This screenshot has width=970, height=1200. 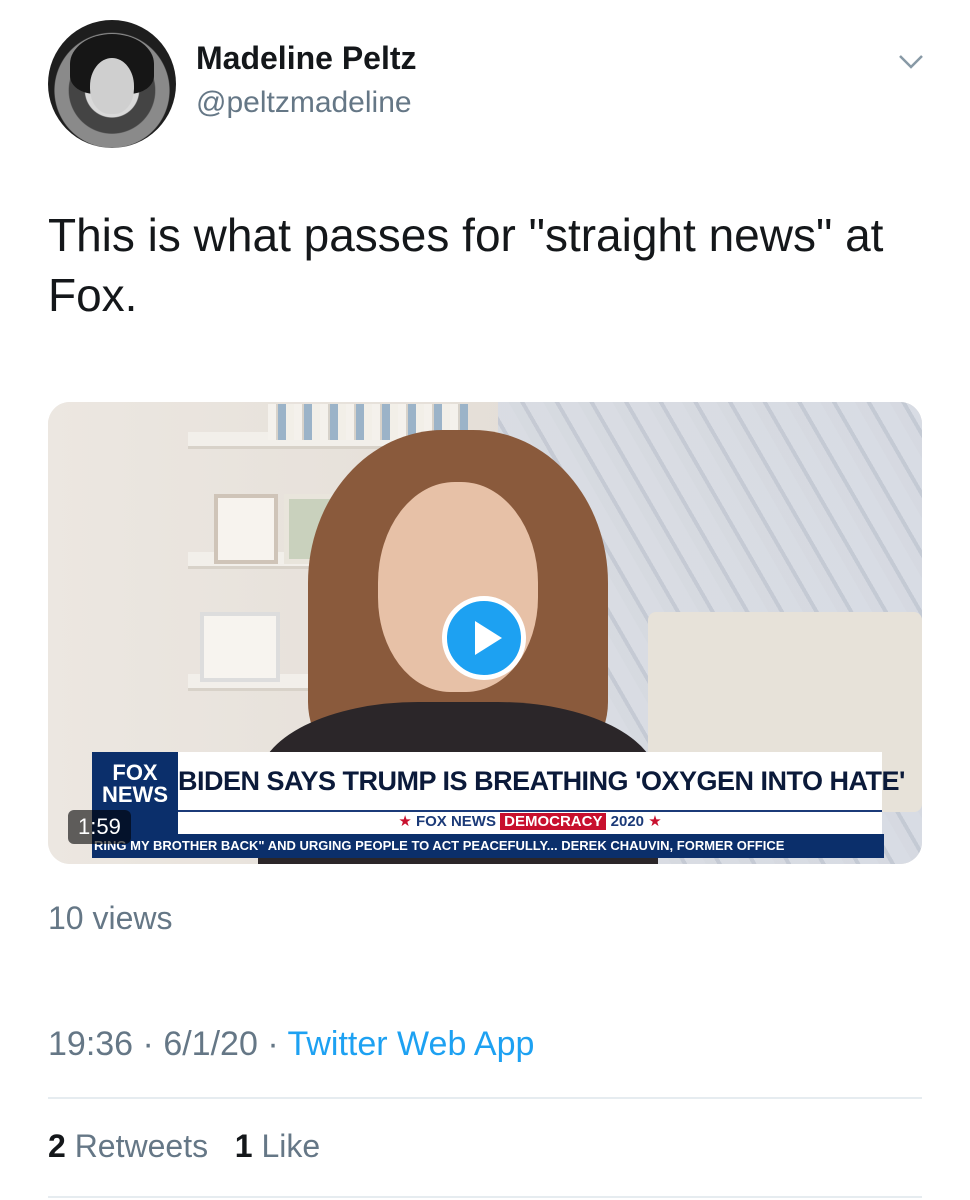 I want to click on retweets-stat: 2 Retweets, so click(x=128, y=1146).